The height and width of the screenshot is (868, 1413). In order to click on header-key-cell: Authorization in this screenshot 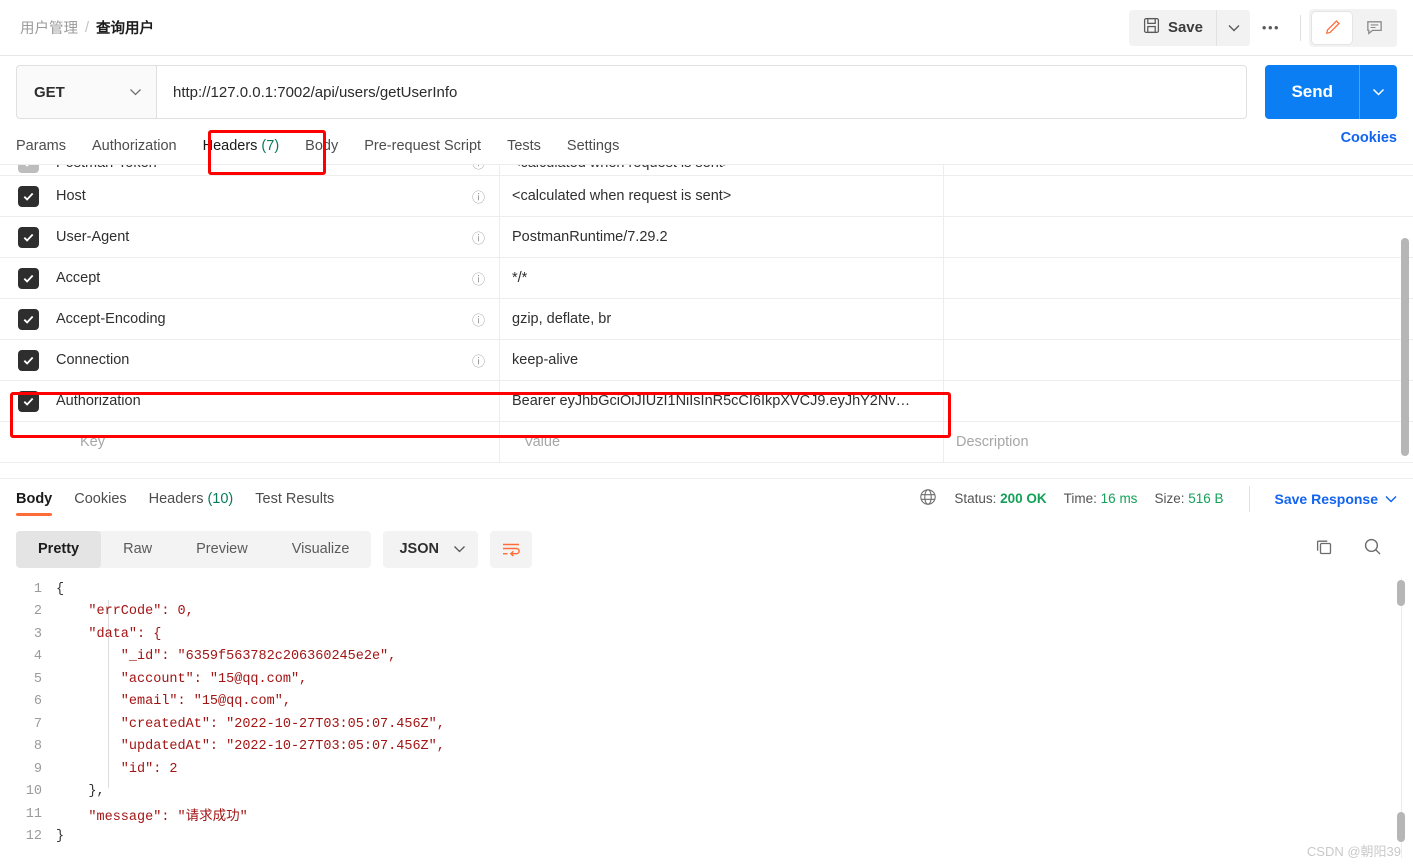, I will do `click(278, 401)`.